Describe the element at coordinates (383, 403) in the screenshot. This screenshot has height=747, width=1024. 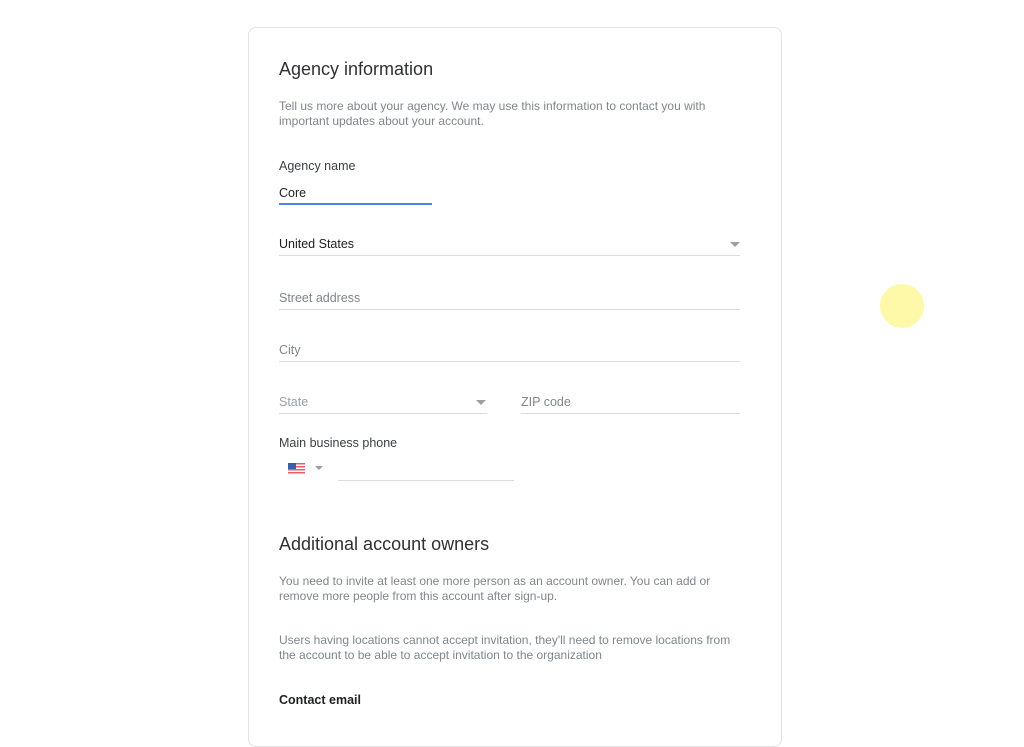
I see `state-select: State` at that location.